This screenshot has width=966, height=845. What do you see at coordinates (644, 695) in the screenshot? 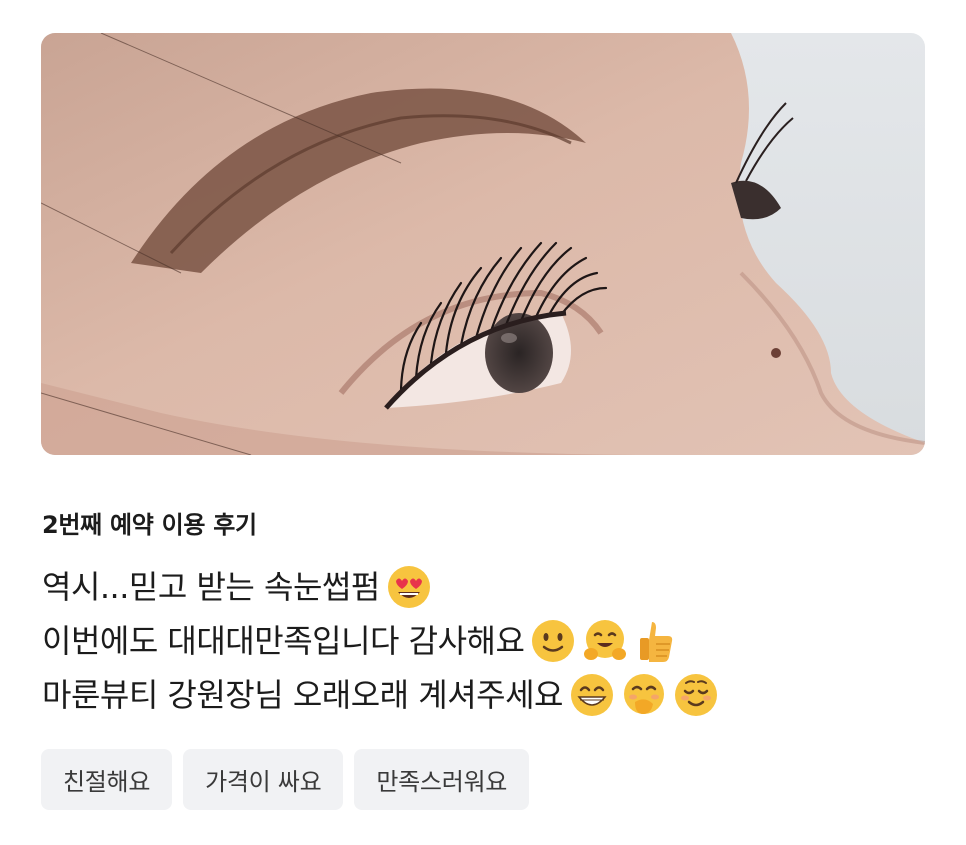
I see `hand-over-mouth-emoji-icon` at bounding box center [644, 695].